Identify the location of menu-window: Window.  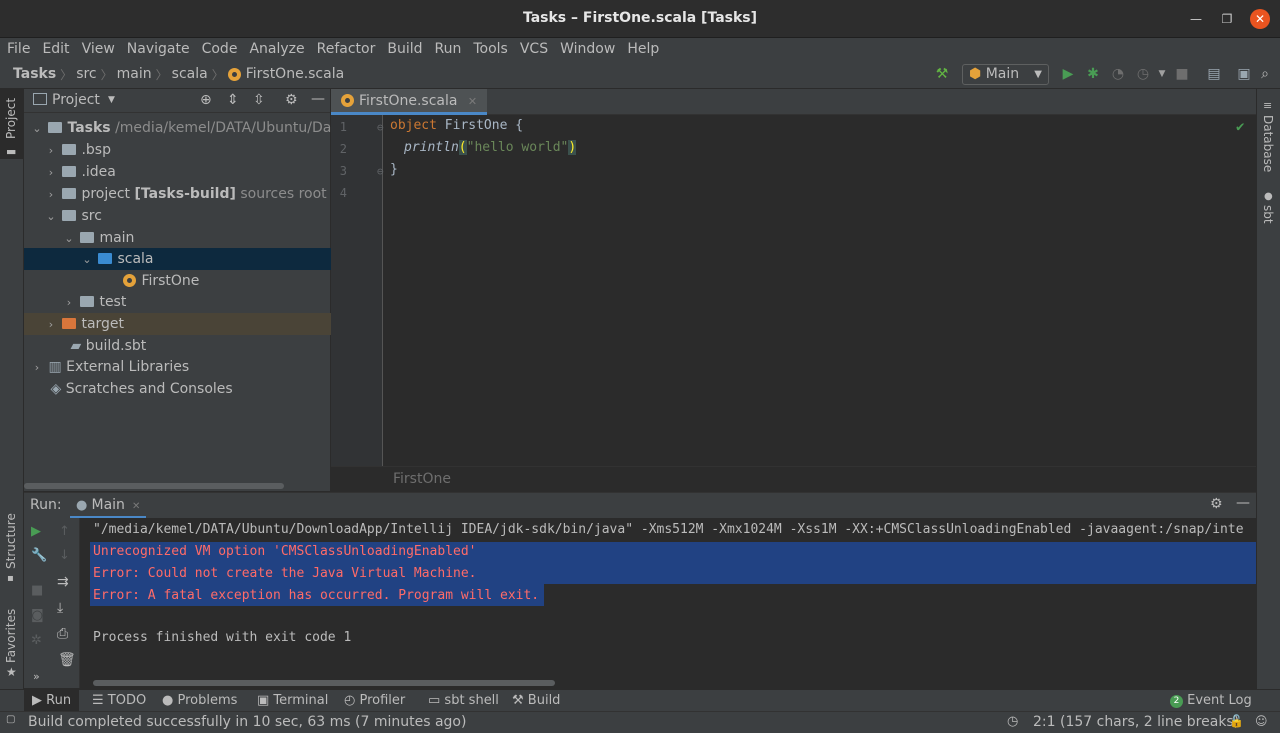
(587, 49).